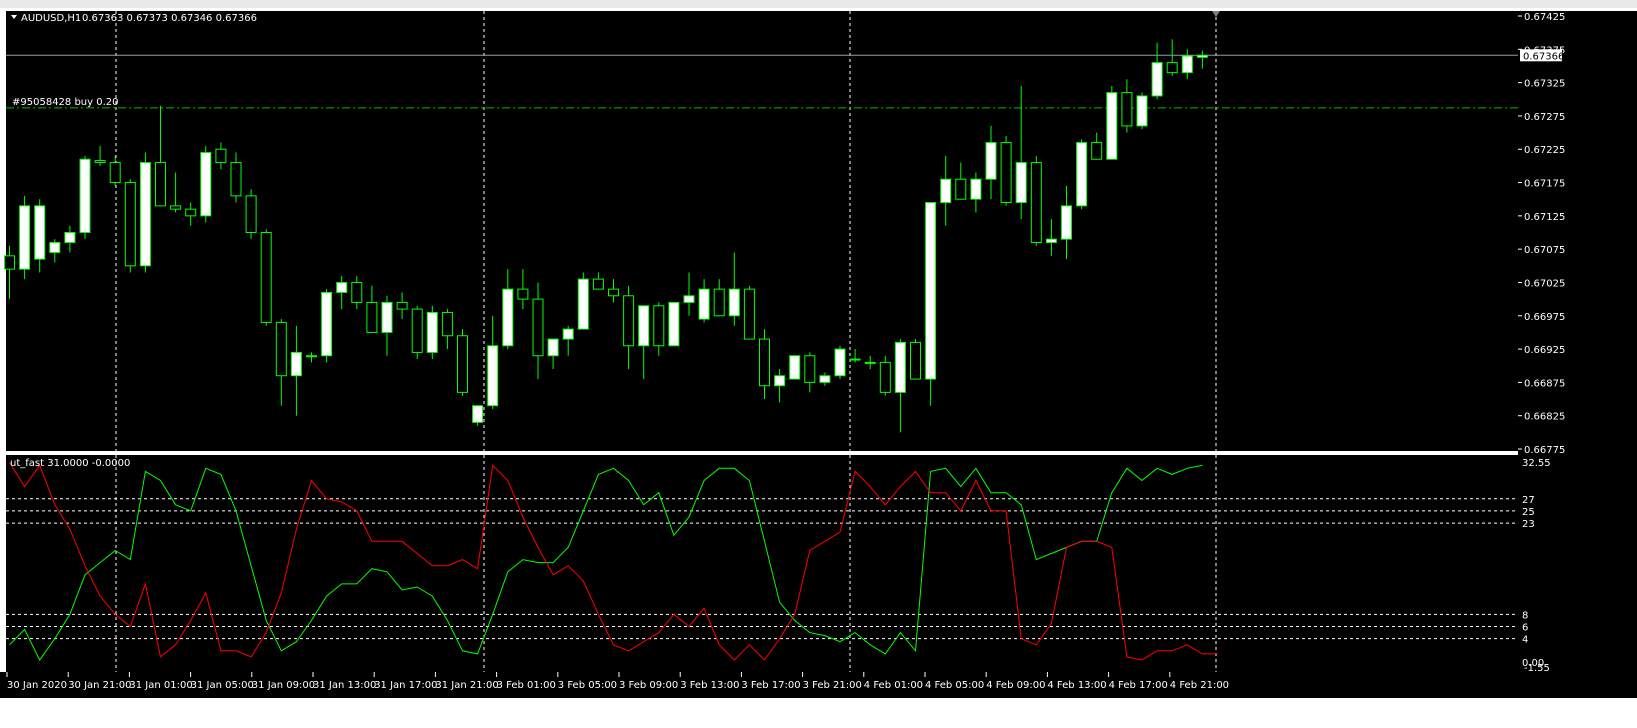 The image size is (1637, 728). Describe the element at coordinates (1544, 117) in the screenshot. I see `price-tick-label: 0.67275` at that location.